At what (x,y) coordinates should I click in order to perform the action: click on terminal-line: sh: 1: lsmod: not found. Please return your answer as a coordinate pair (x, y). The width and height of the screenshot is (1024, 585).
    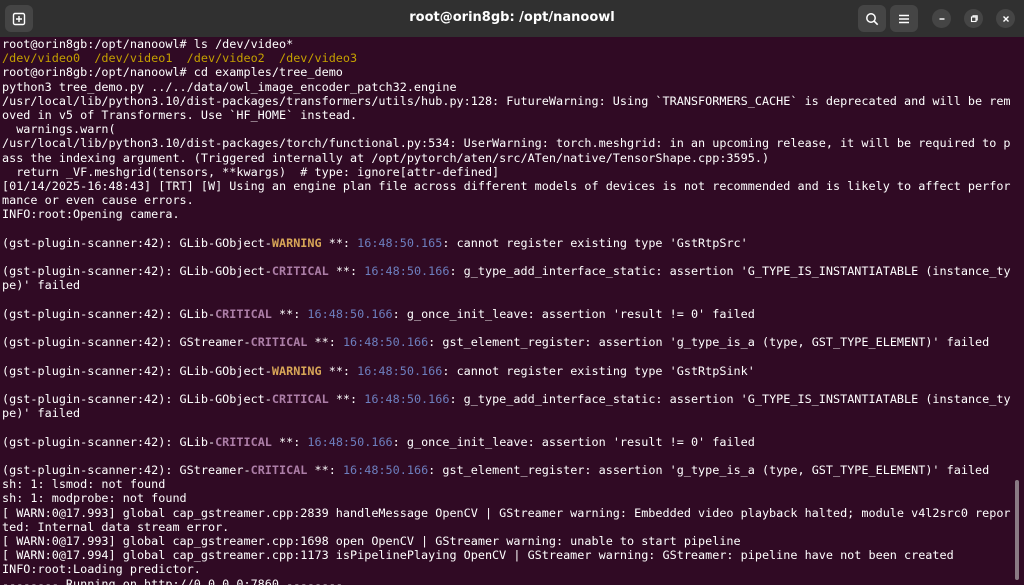
    Looking at the image, I should click on (83, 484).